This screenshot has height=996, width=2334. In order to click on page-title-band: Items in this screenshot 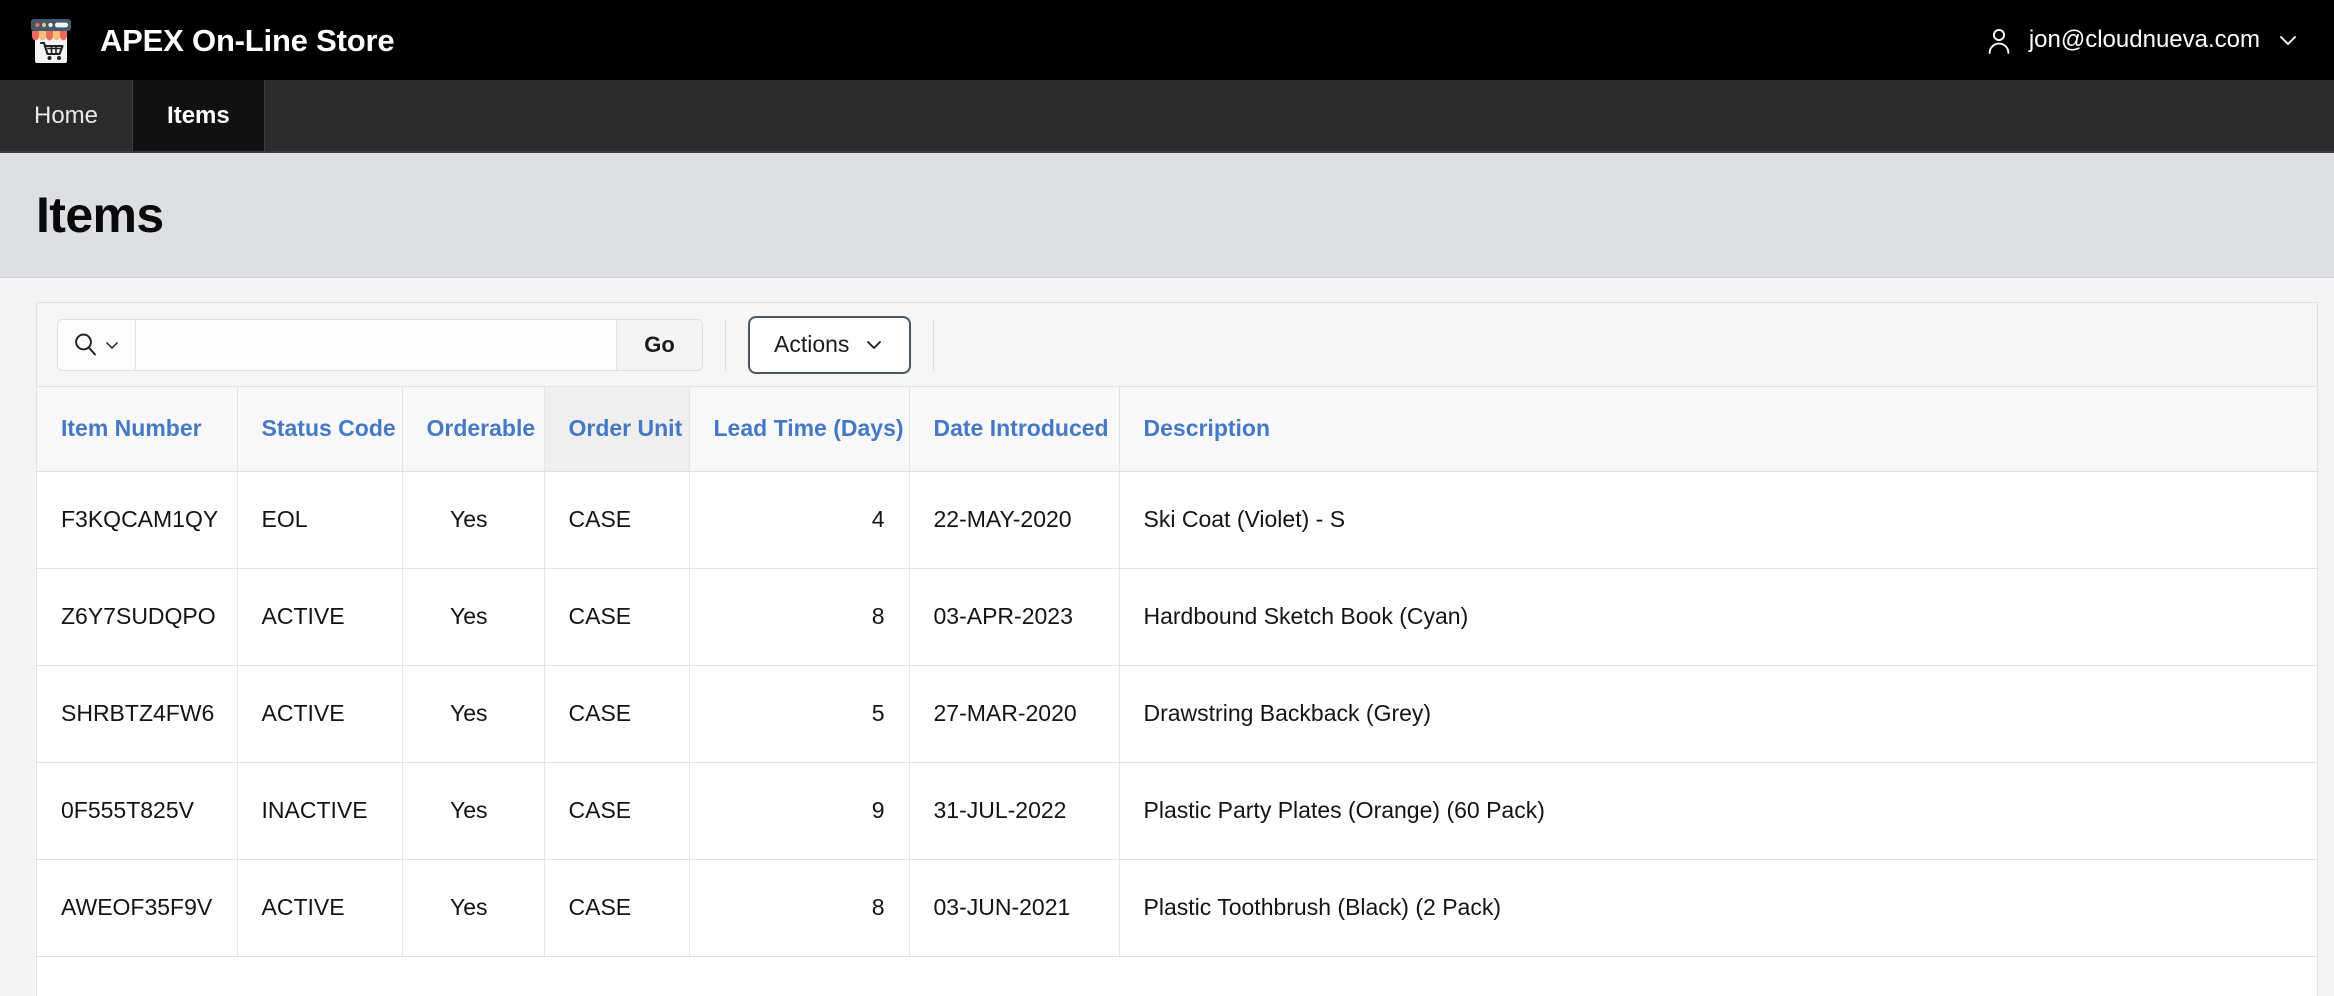, I will do `click(1167, 215)`.